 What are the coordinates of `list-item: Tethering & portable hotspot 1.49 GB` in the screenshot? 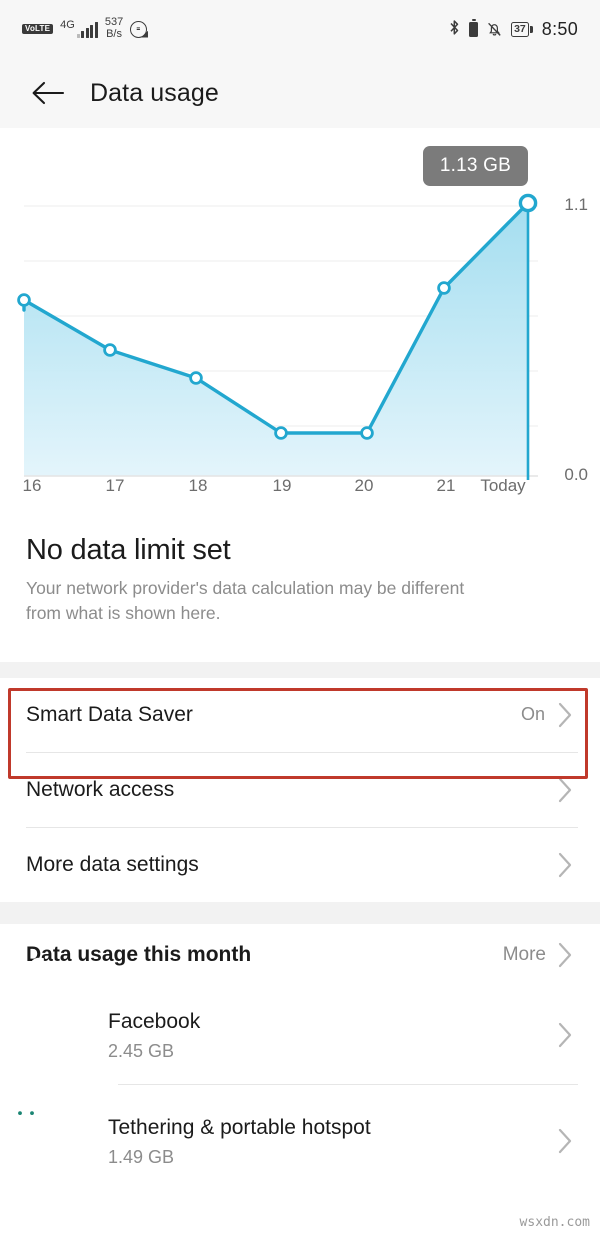 It's located at (300, 1141).